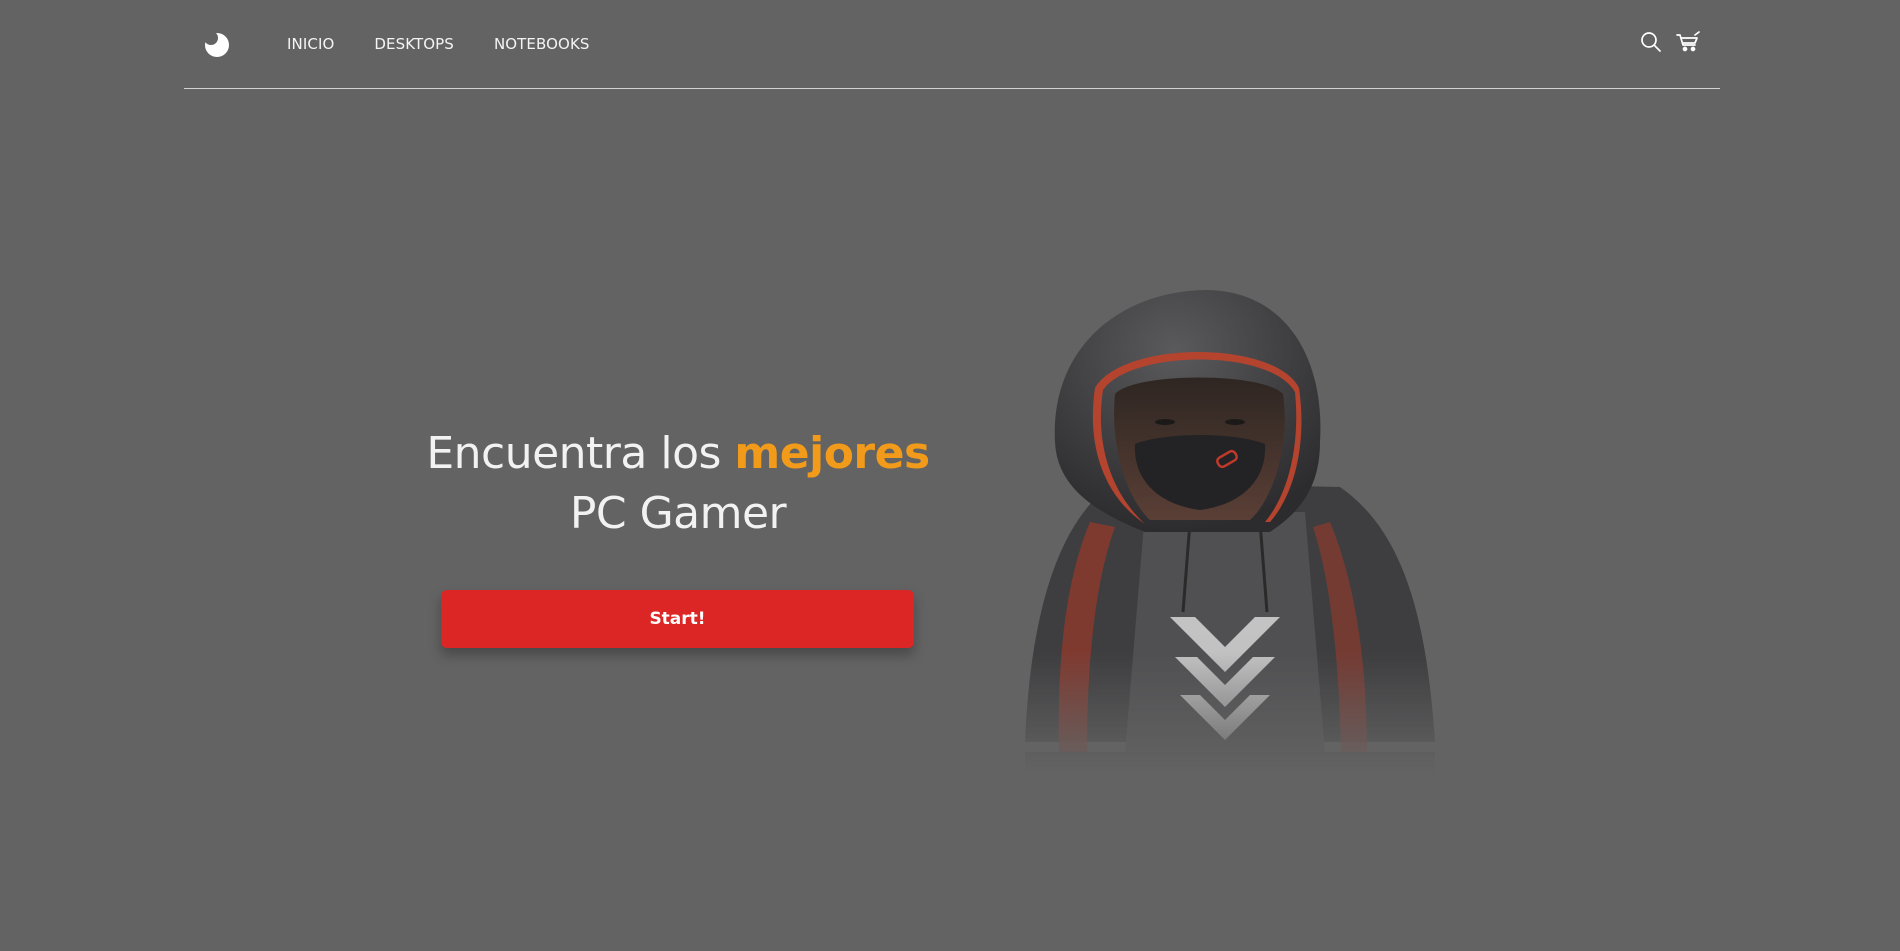 The width and height of the screenshot is (1900, 951). Describe the element at coordinates (217, 45) in the screenshot. I see `moon-logo-icon` at that location.